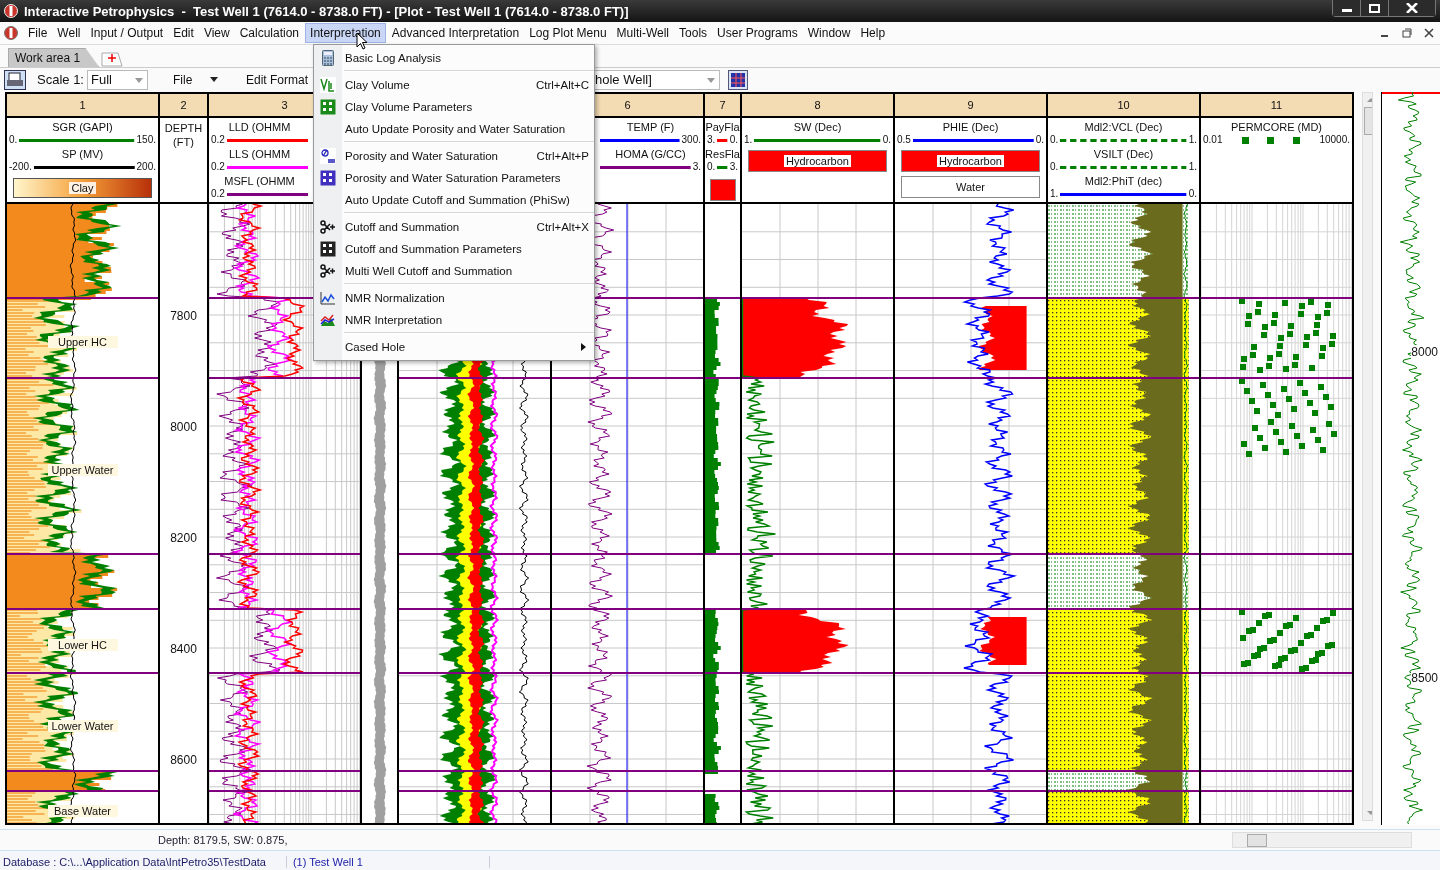 This screenshot has height=870, width=1440. Describe the element at coordinates (1276, 127) in the screenshot. I see `curve-name: PERMCORE (MD)` at that location.